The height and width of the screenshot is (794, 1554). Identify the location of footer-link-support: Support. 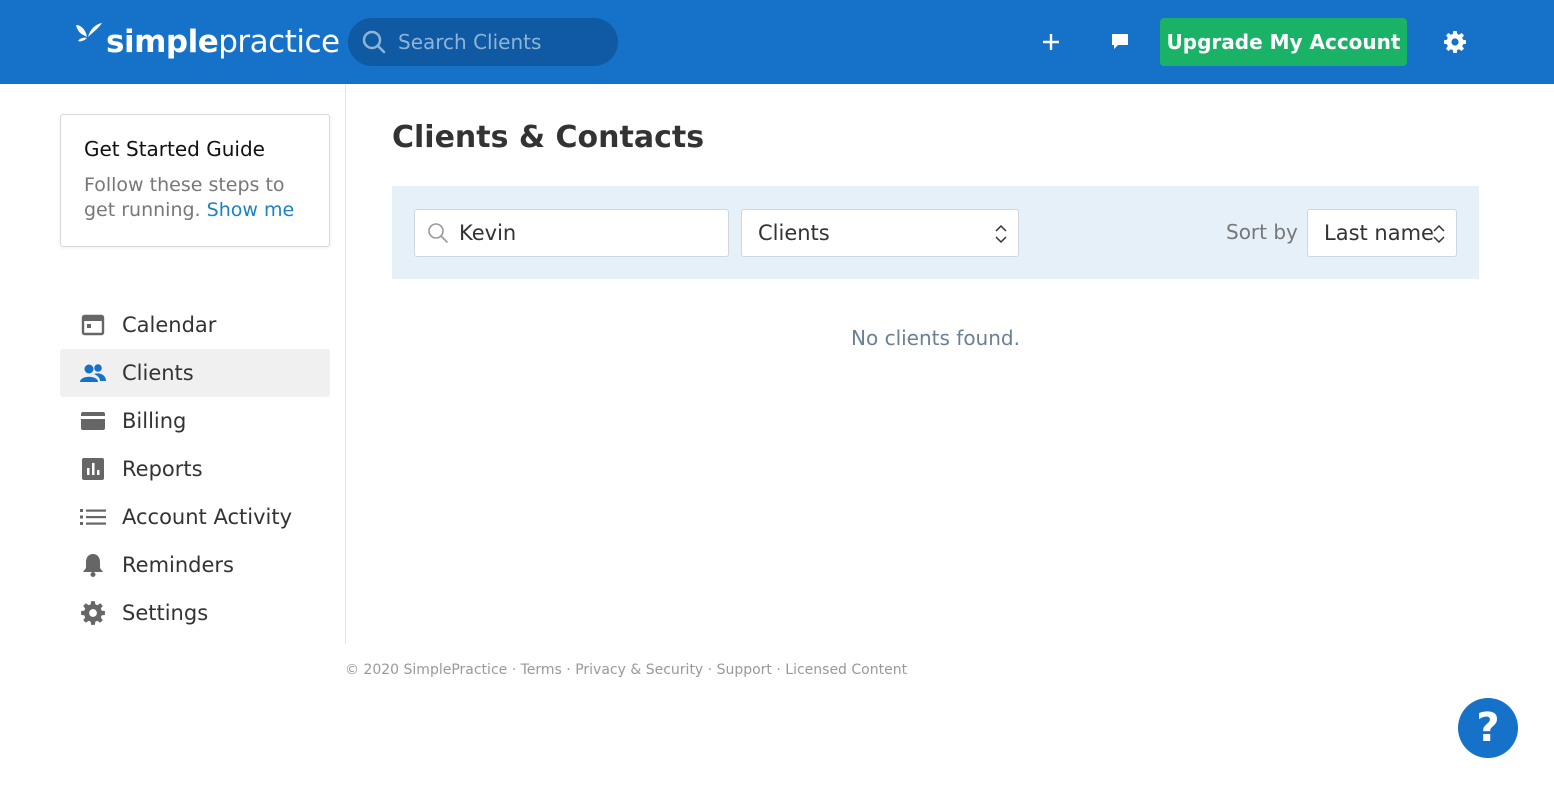
(744, 670).